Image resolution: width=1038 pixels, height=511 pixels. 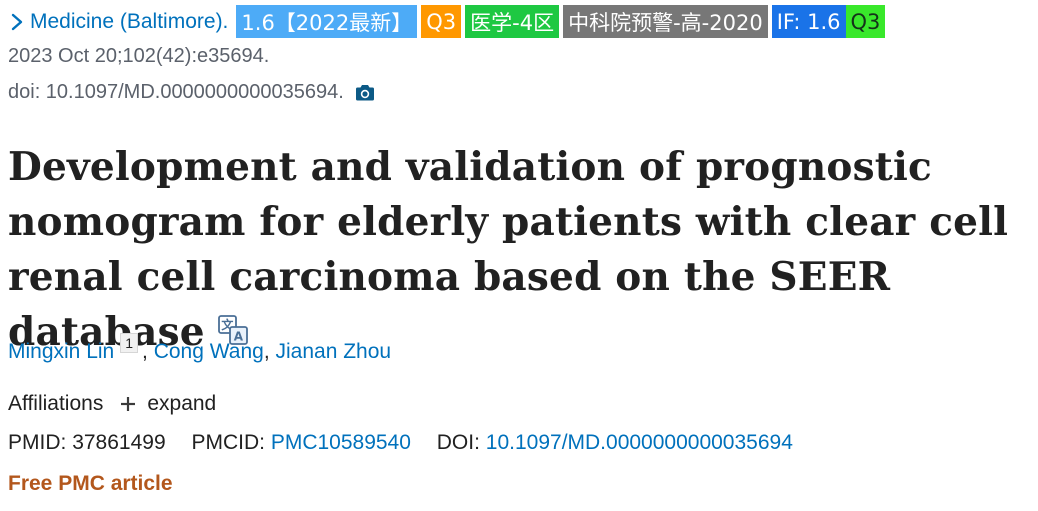 What do you see at coordinates (209, 351) in the screenshot?
I see `author-link: Cong Wang` at bounding box center [209, 351].